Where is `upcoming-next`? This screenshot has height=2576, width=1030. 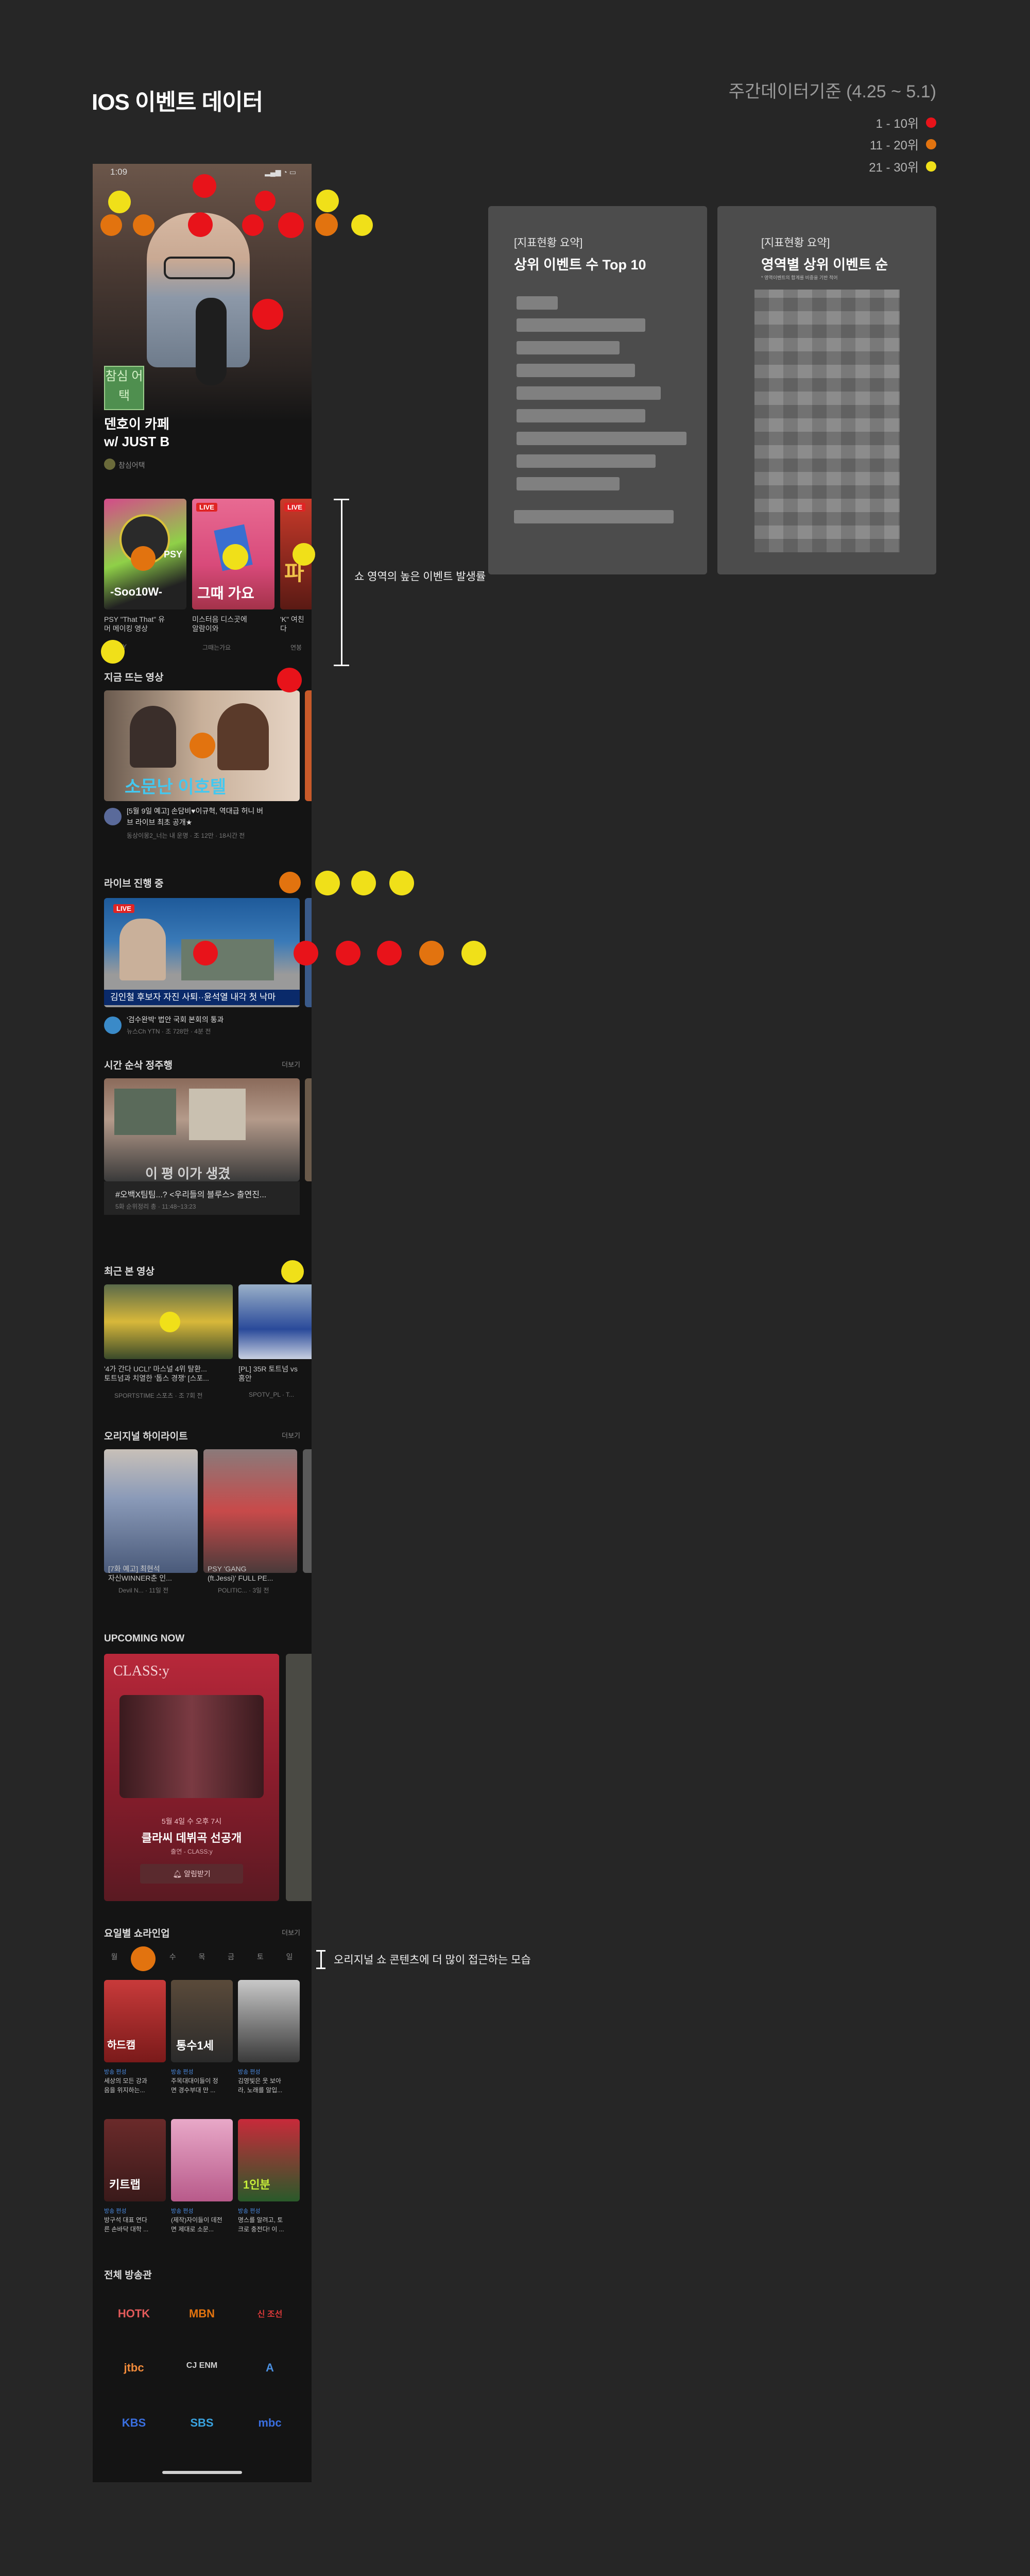 upcoming-next is located at coordinates (299, 1777).